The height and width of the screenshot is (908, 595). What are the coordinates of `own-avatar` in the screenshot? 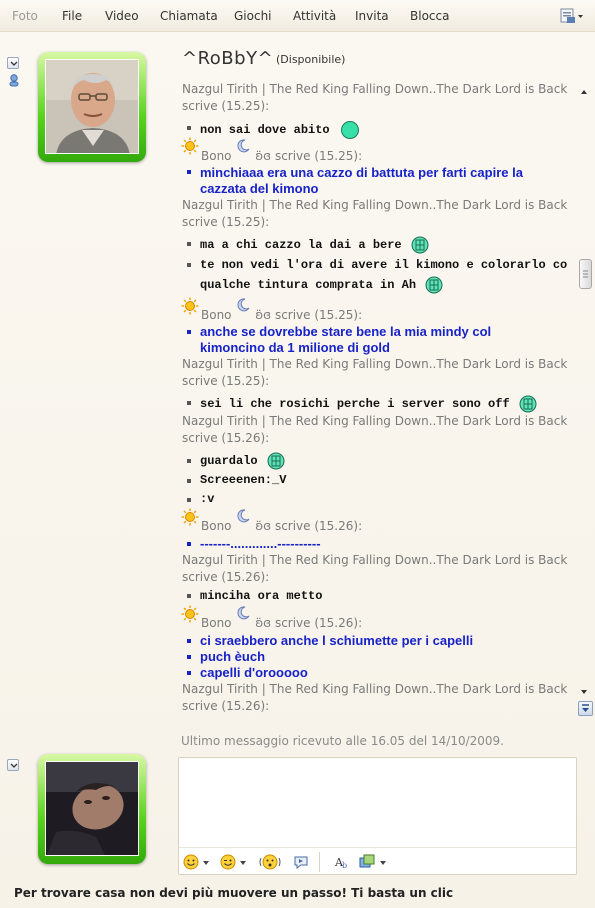 It's located at (92, 809).